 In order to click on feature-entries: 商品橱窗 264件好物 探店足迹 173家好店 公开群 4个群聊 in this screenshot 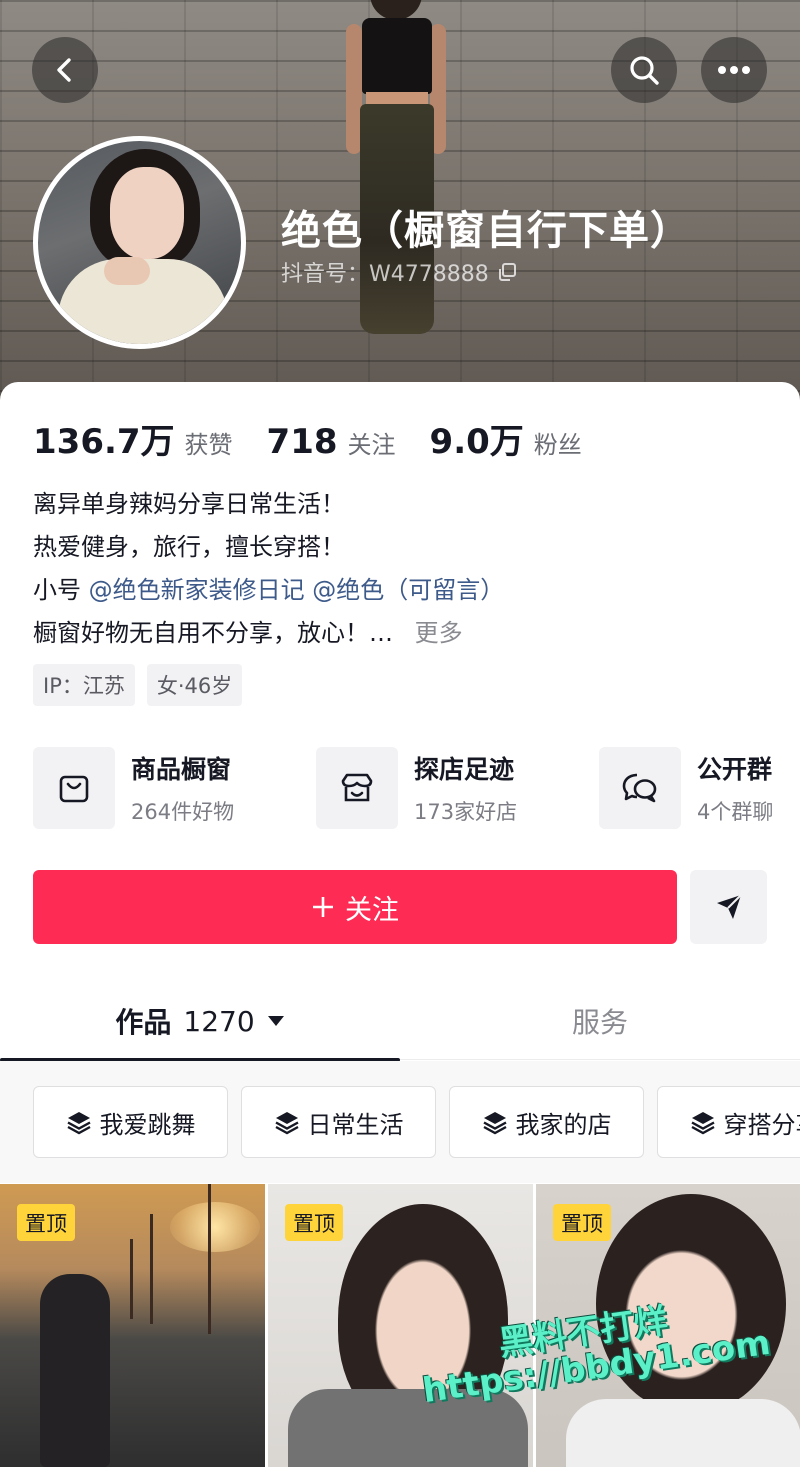, I will do `click(416, 788)`.